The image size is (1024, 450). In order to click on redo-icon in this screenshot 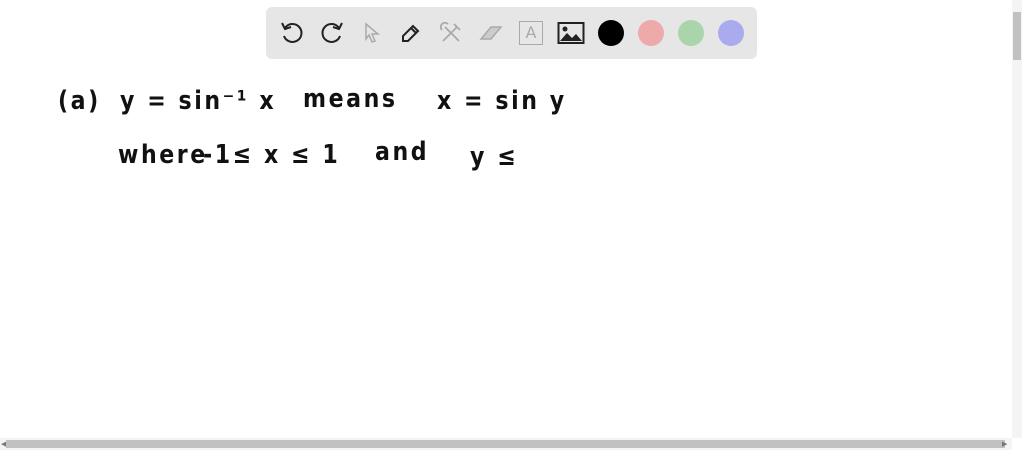, I will do `click(332, 32)`.